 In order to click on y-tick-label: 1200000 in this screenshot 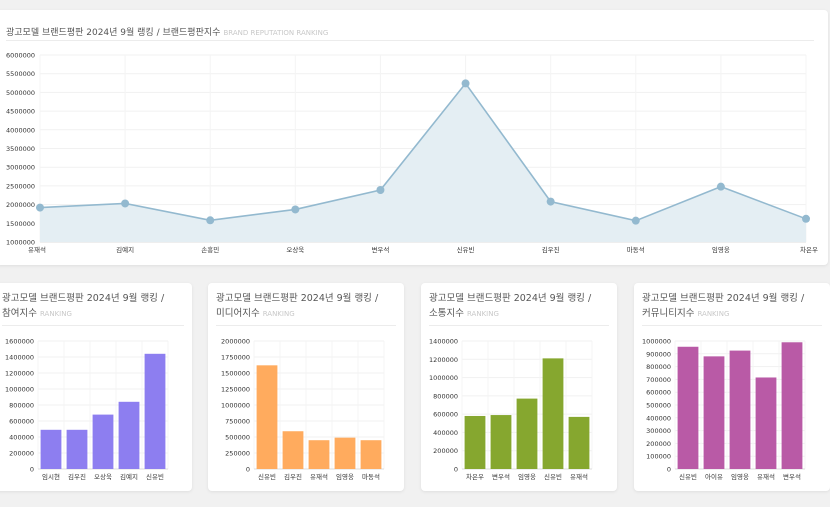, I will do `click(443, 360)`.